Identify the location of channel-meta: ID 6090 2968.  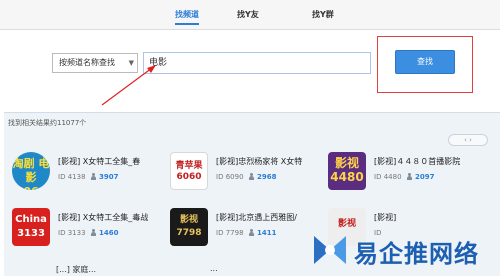
(246, 177).